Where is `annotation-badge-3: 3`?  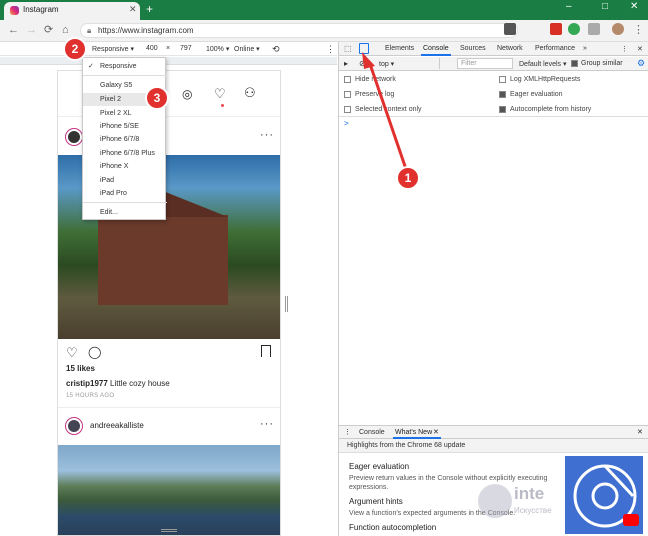
annotation-badge-3: 3 is located at coordinates (157, 98).